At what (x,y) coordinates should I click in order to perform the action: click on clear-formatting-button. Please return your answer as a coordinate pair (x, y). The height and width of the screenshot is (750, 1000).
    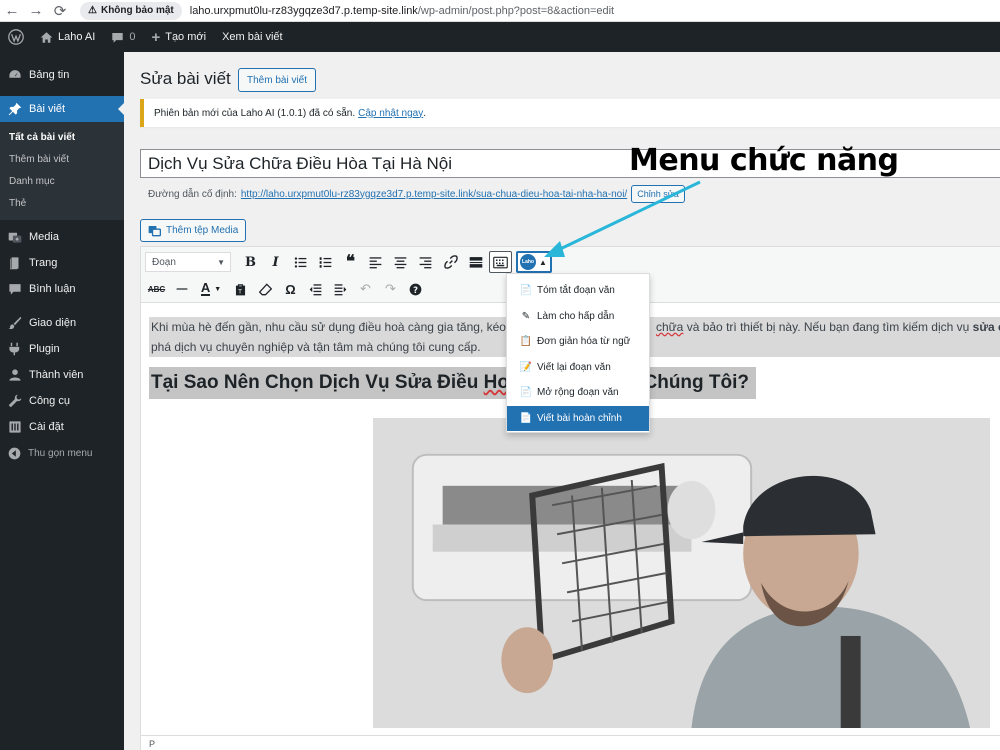
    Looking at the image, I should click on (265, 289).